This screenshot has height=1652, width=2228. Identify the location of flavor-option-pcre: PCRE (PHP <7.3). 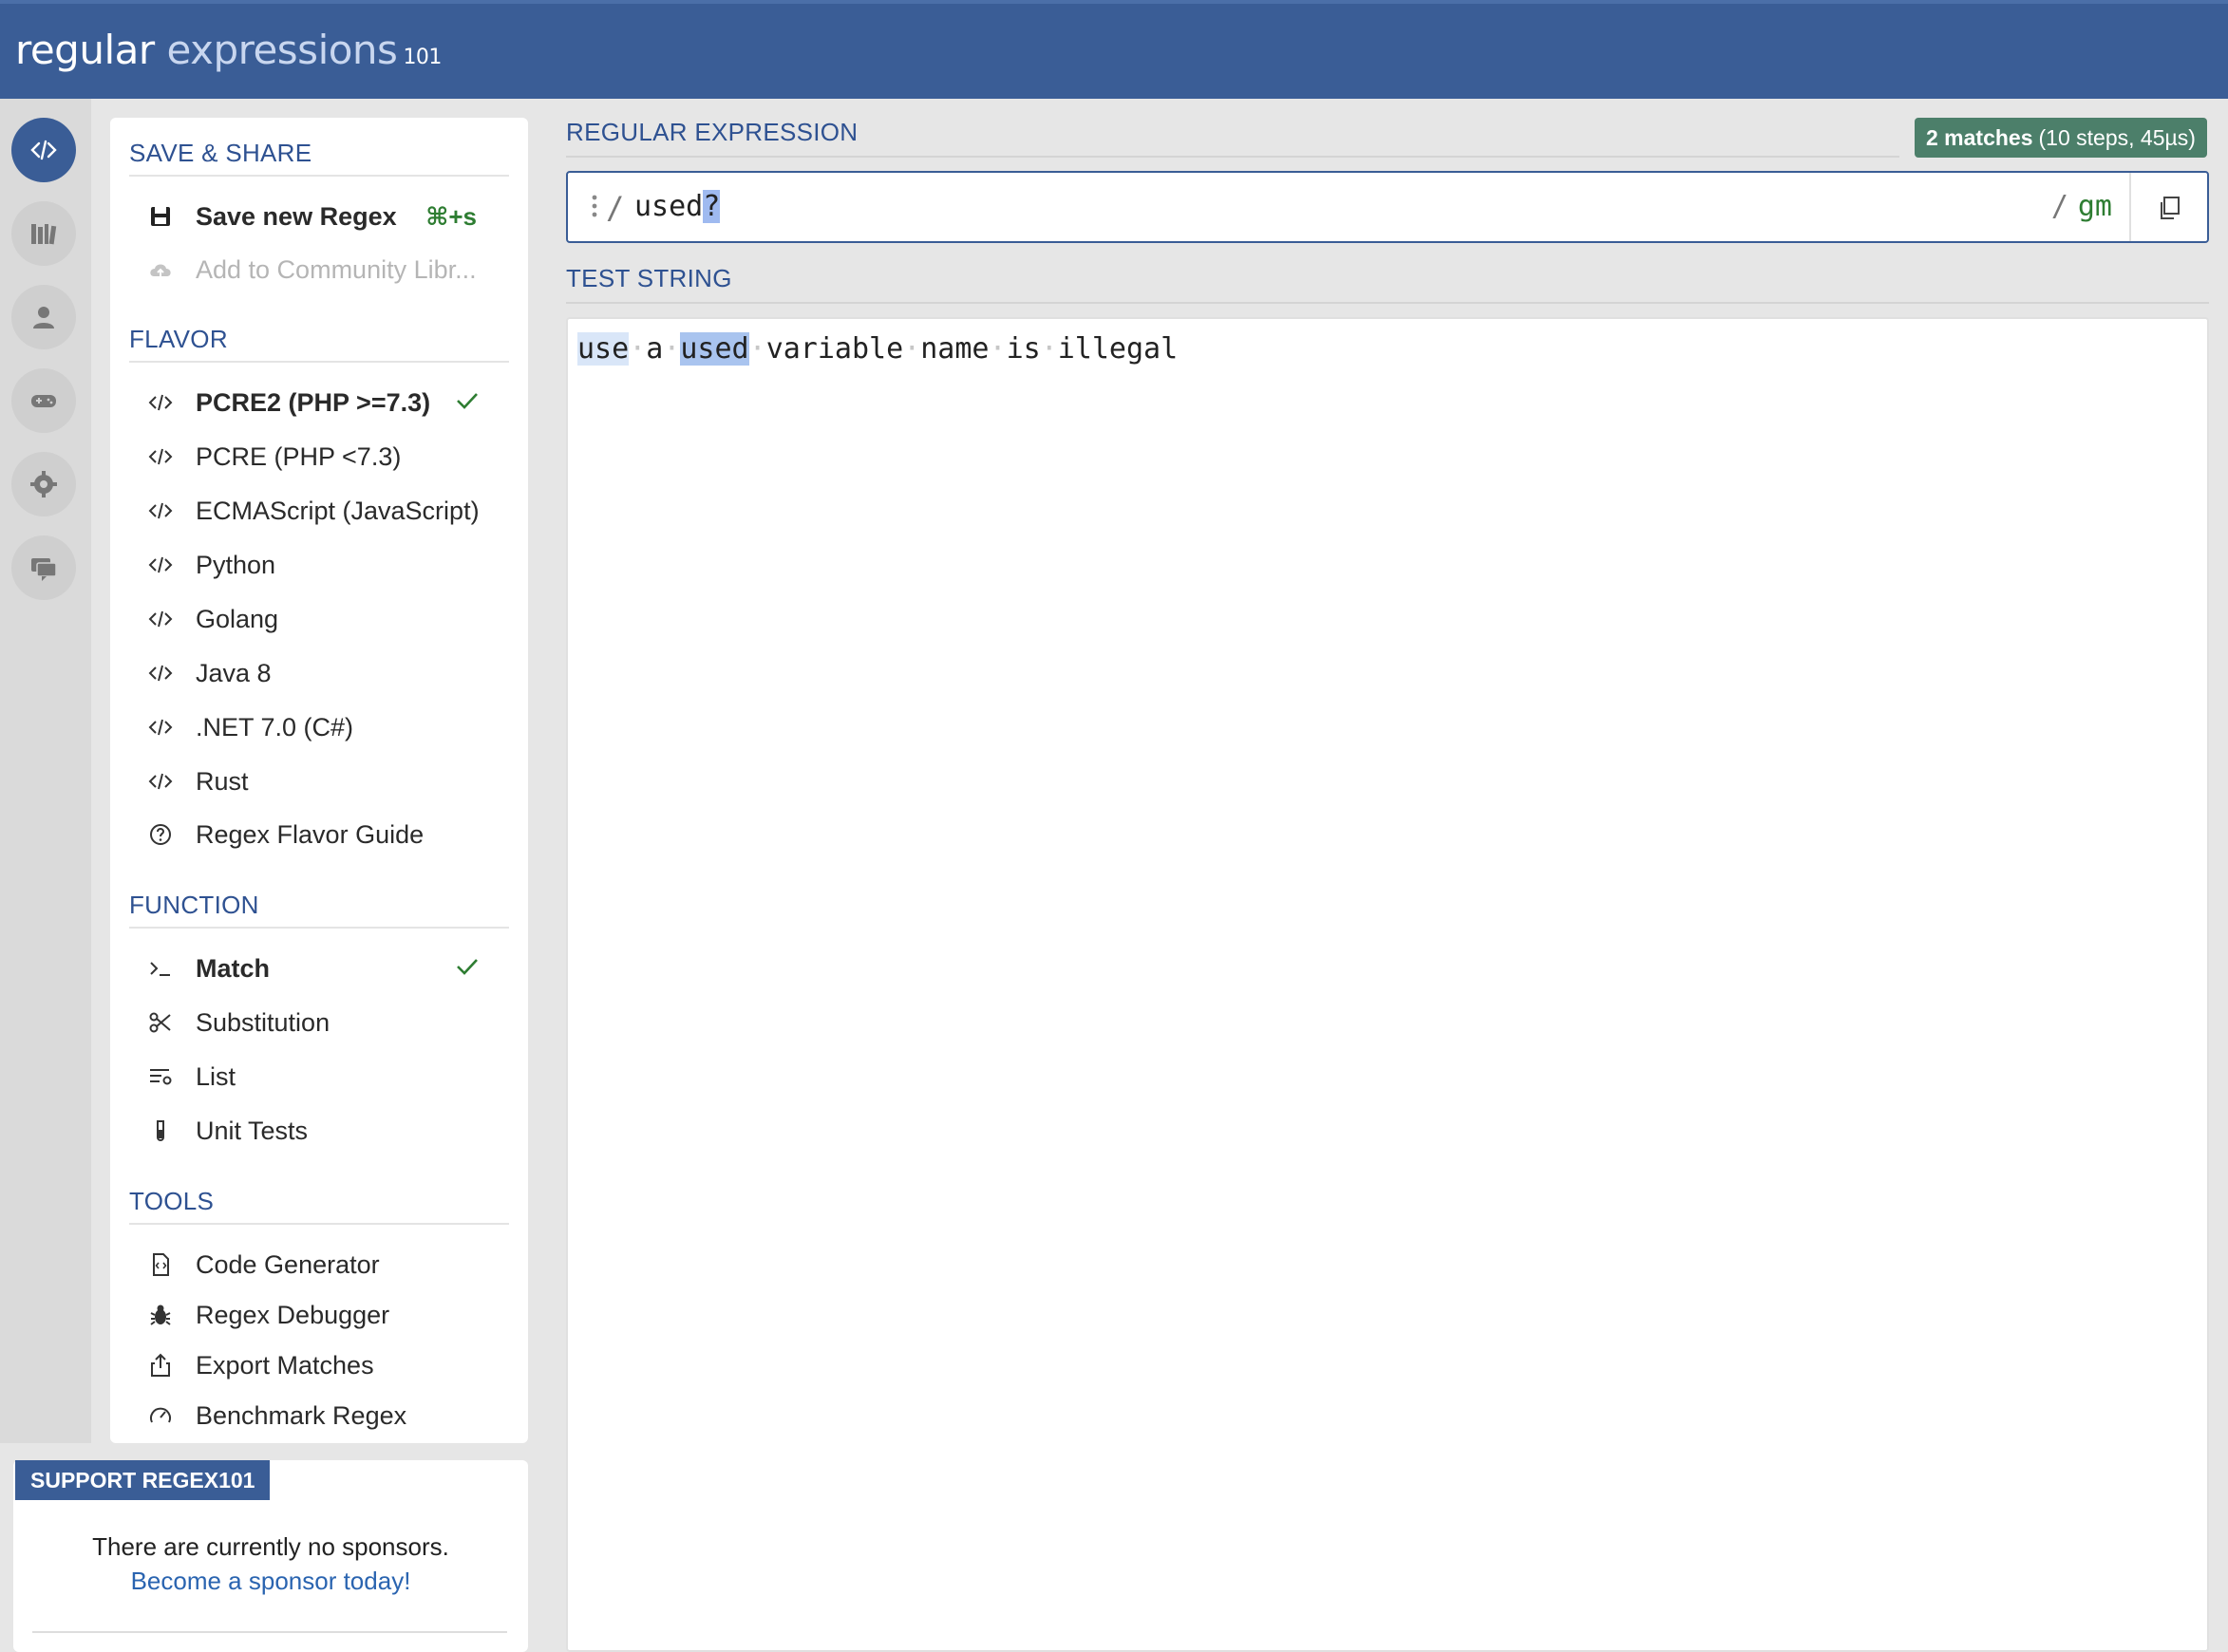
(329, 457).